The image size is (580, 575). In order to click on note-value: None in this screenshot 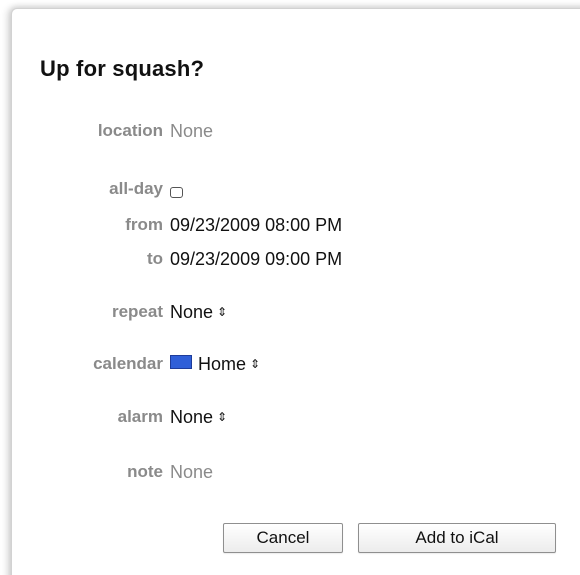, I will do `click(191, 472)`.